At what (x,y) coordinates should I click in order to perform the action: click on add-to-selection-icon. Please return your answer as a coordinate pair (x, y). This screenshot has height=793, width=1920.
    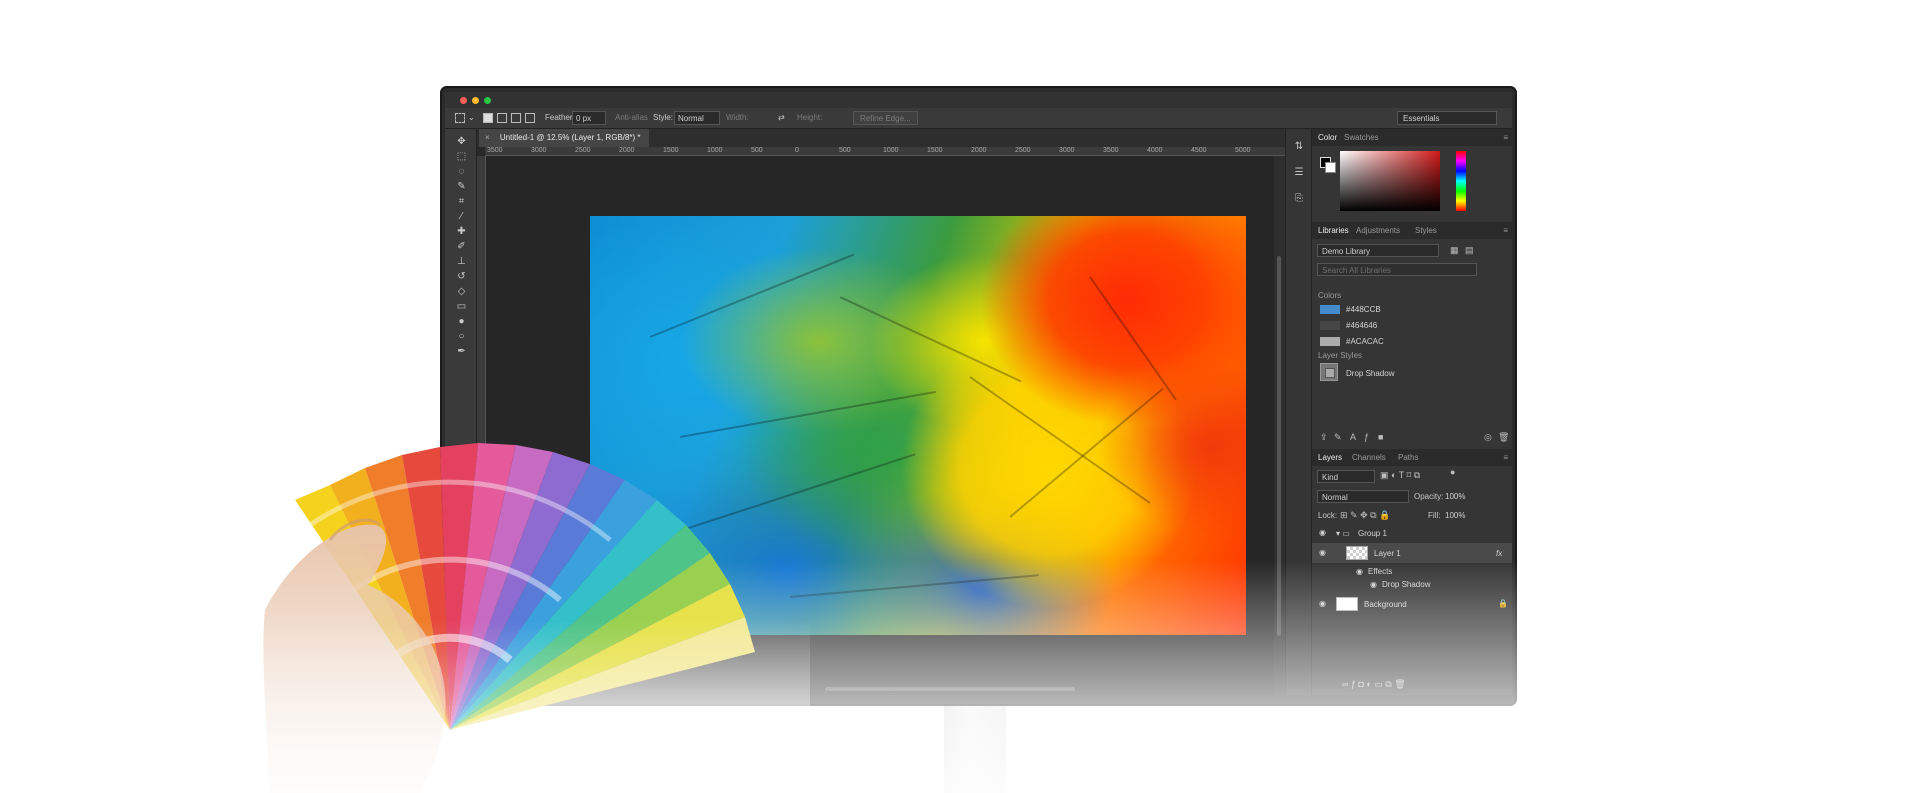
    Looking at the image, I should click on (502, 118).